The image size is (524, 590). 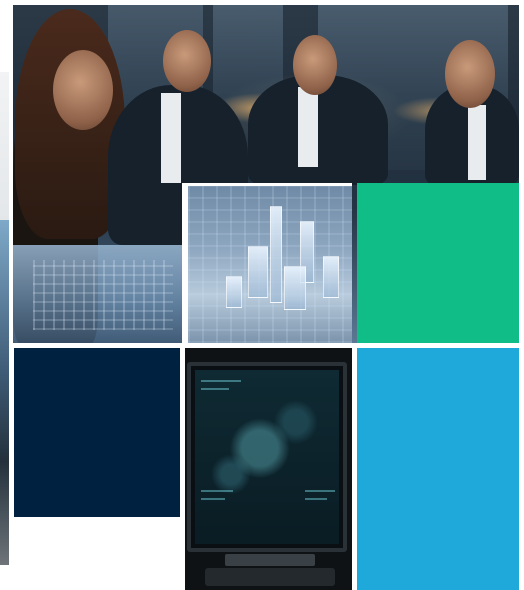 What do you see at coordinates (97, 432) in the screenshot?
I see `navy-color-tile` at bounding box center [97, 432].